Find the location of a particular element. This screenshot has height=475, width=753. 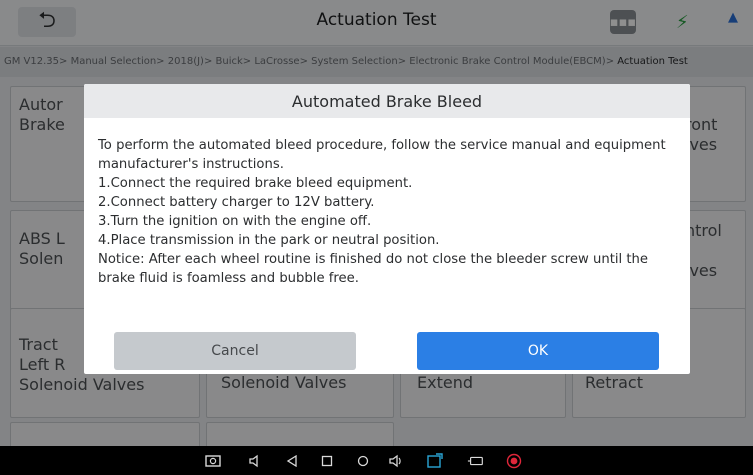

volume-down-icon is located at coordinates (255, 461).